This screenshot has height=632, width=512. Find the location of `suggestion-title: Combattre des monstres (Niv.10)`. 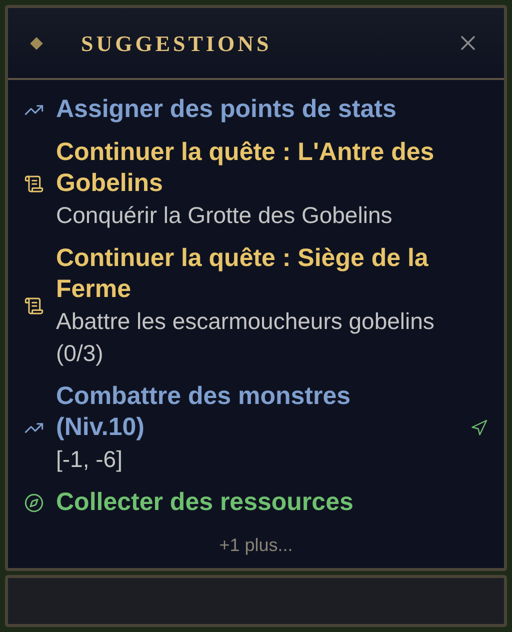

suggestion-title: Combattre des monstres (Niv.10) is located at coordinates (237, 412).